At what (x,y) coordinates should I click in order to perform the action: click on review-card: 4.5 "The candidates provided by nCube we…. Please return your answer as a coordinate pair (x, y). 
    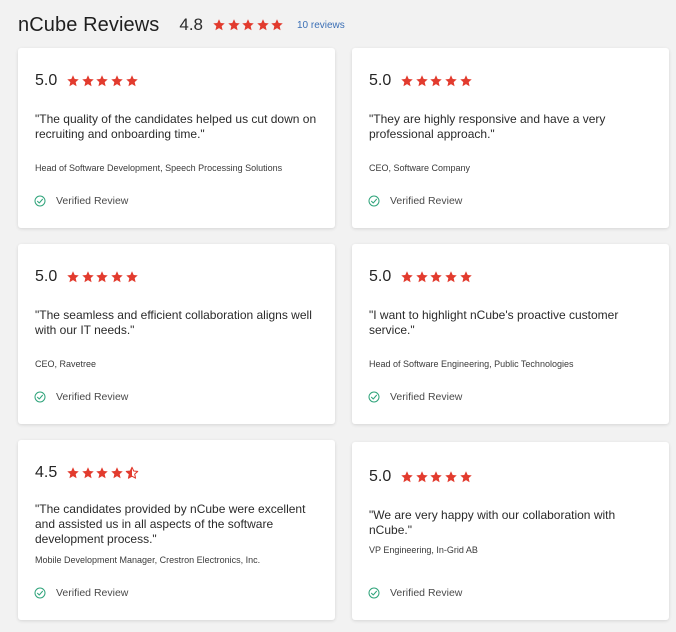
    Looking at the image, I should click on (176, 530).